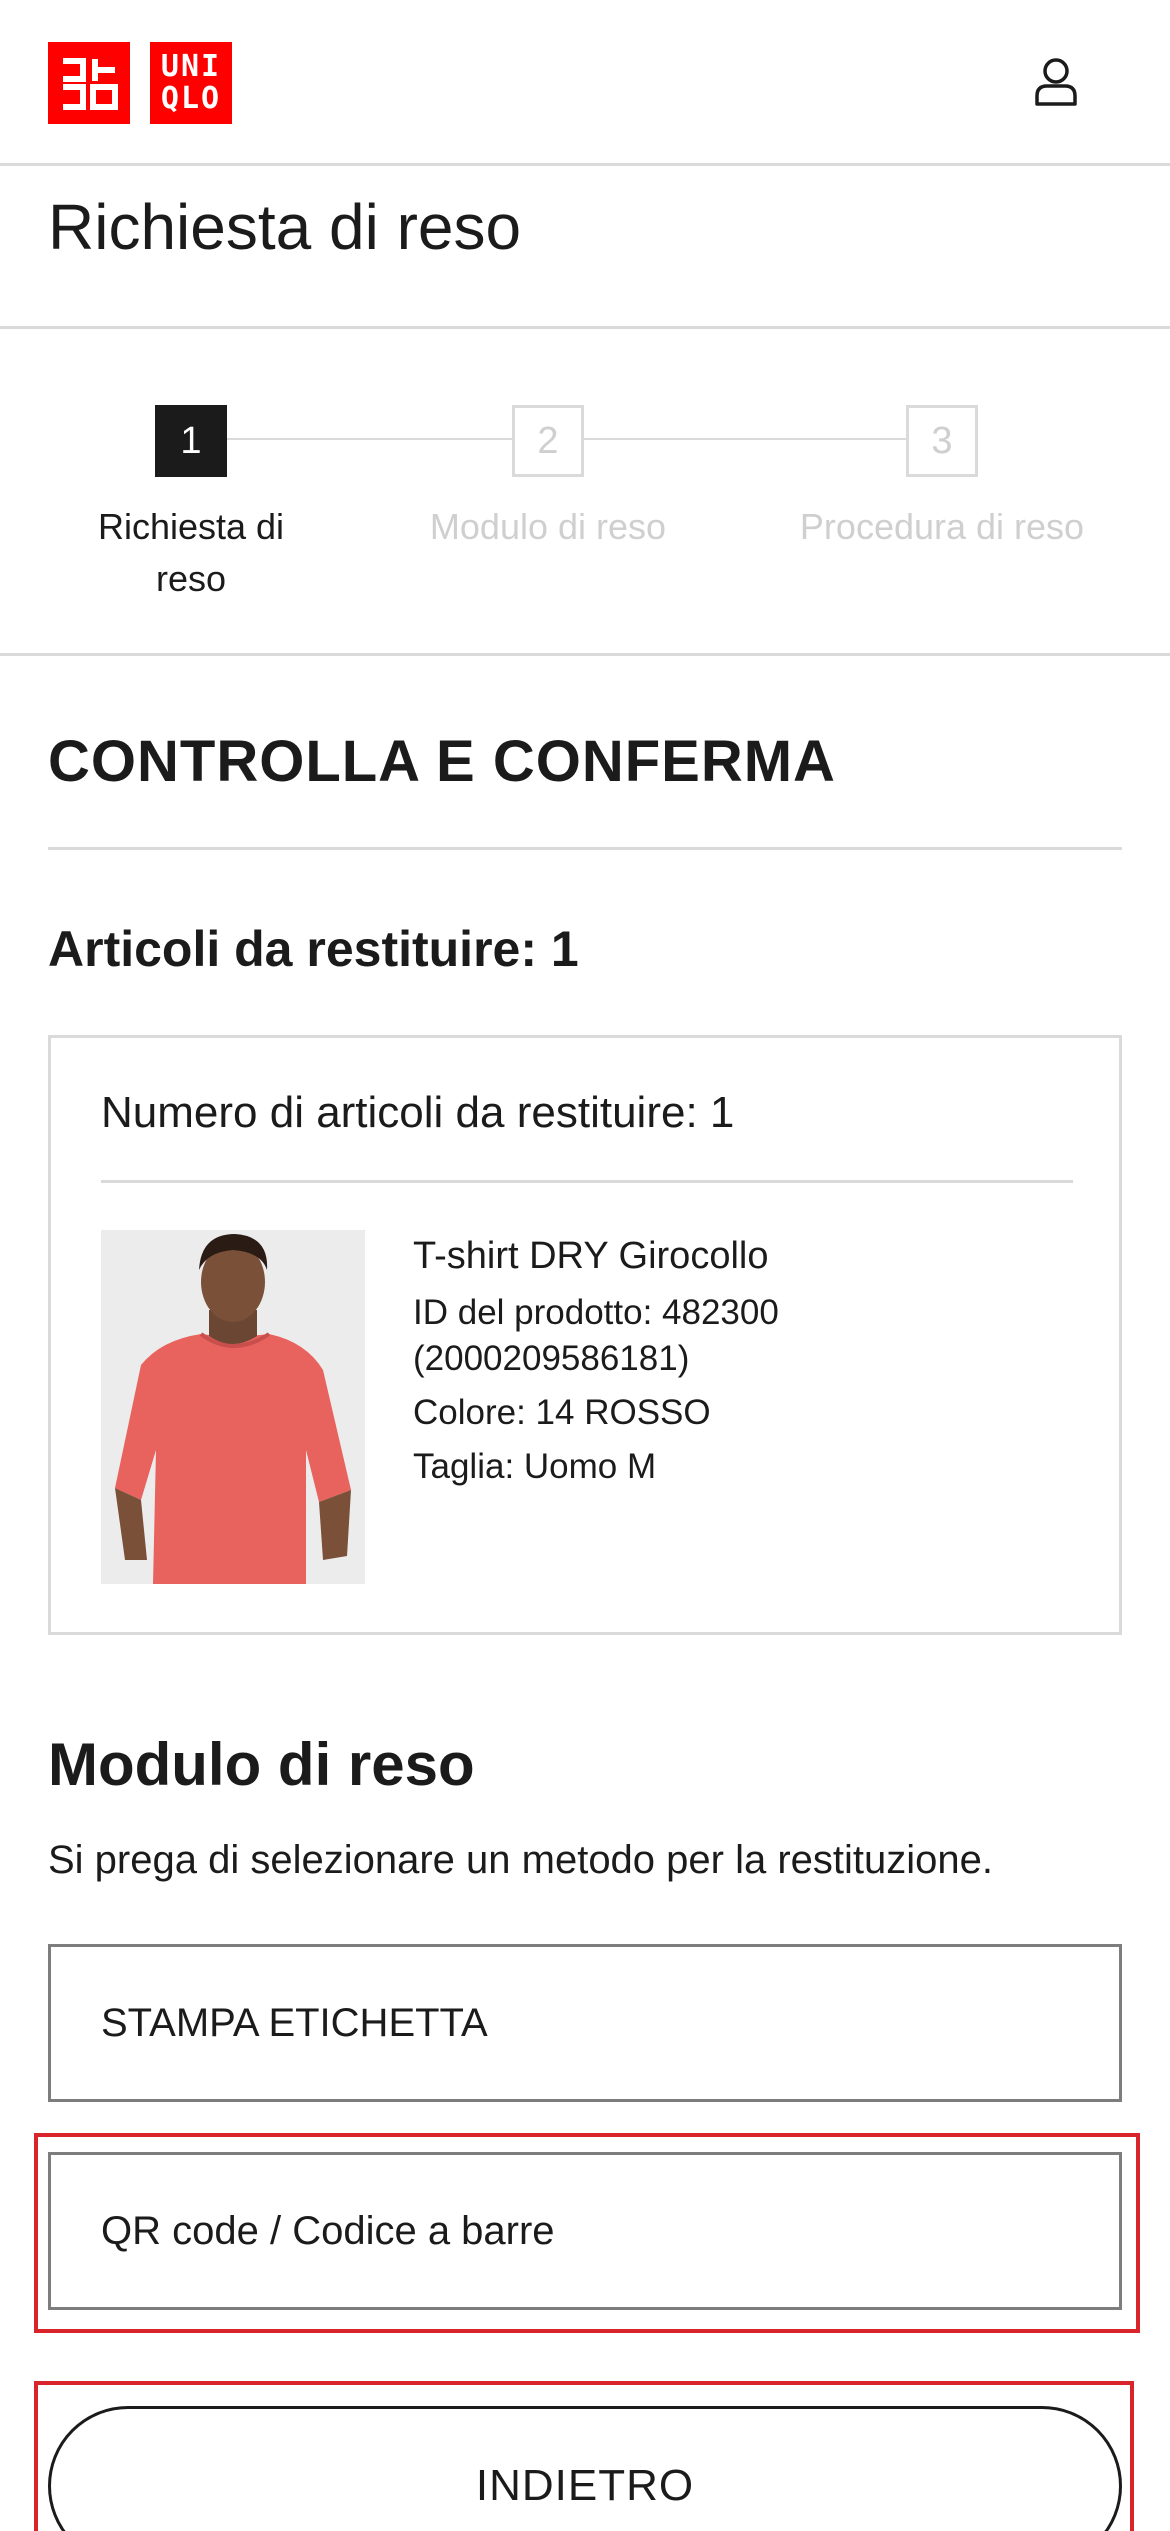  Describe the element at coordinates (261, 1764) in the screenshot. I see `return-form-title: Modulo di reso` at that location.